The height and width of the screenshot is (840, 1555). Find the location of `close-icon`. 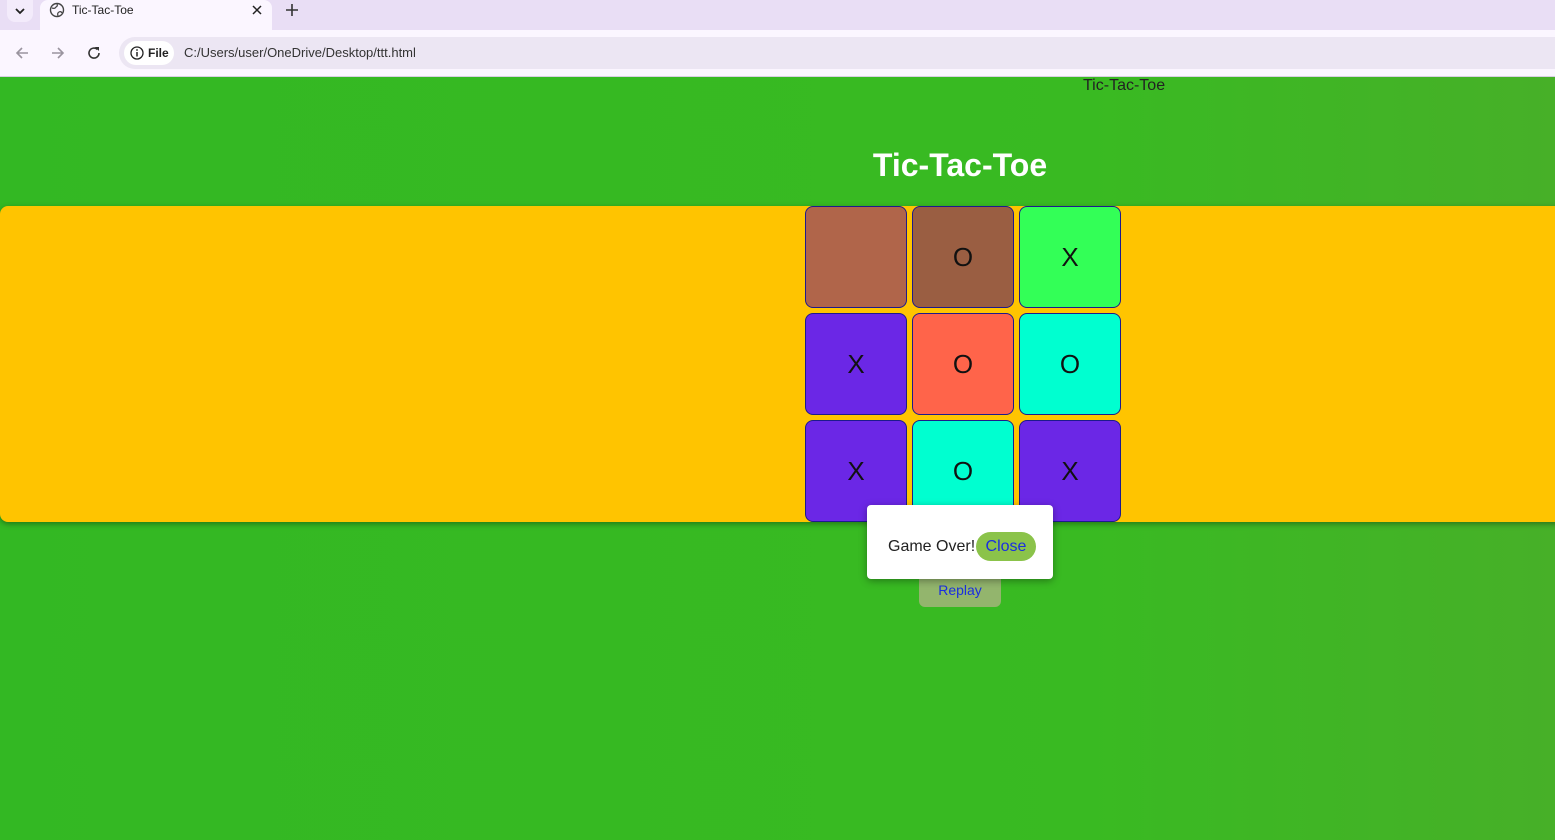

close-icon is located at coordinates (257, 10).